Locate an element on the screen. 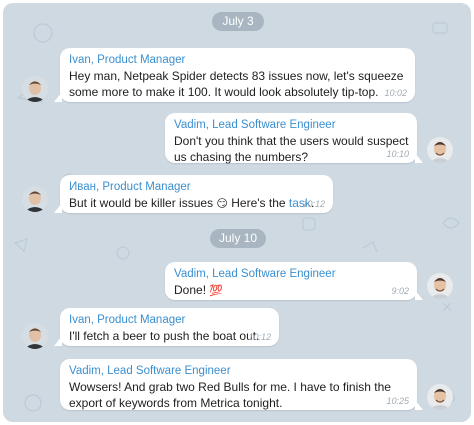 This screenshot has height=425, width=474. date-separator-label: July 3 is located at coordinates (238, 21).